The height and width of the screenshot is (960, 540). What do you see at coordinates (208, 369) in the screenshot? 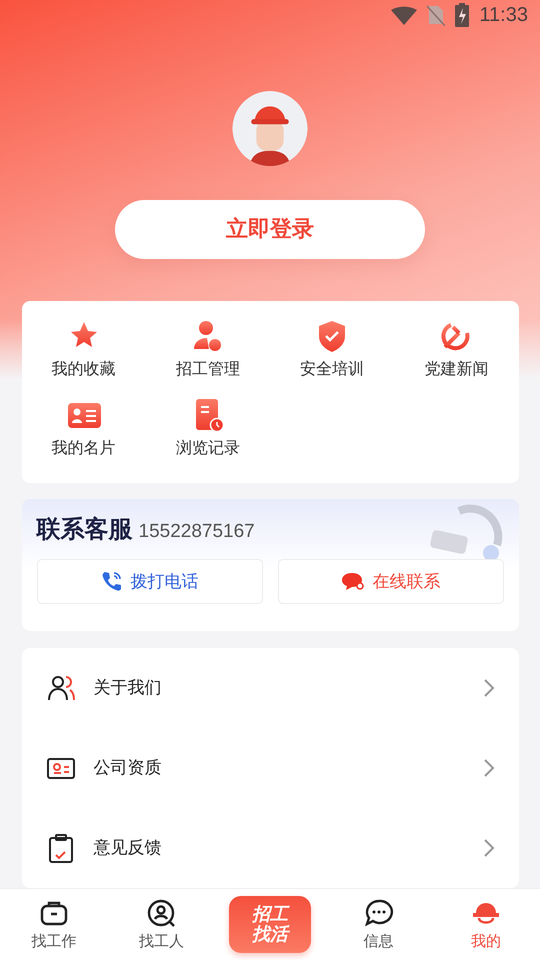
I see `shortcut-label: 招工管理` at bounding box center [208, 369].